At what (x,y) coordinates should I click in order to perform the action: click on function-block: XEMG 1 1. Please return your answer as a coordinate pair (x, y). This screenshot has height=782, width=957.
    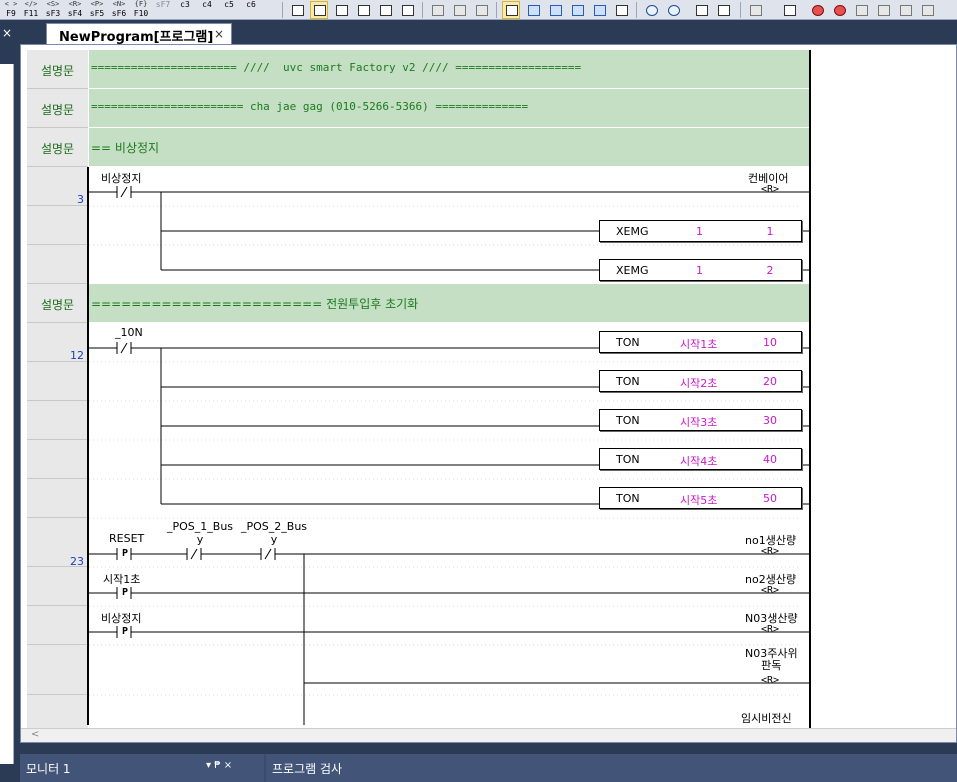
    Looking at the image, I should click on (700, 231).